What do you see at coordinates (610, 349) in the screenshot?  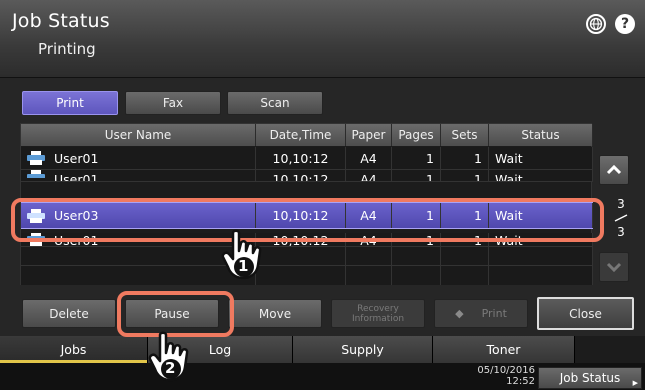 I see `tab-spacer` at bounding box center [610, 349].